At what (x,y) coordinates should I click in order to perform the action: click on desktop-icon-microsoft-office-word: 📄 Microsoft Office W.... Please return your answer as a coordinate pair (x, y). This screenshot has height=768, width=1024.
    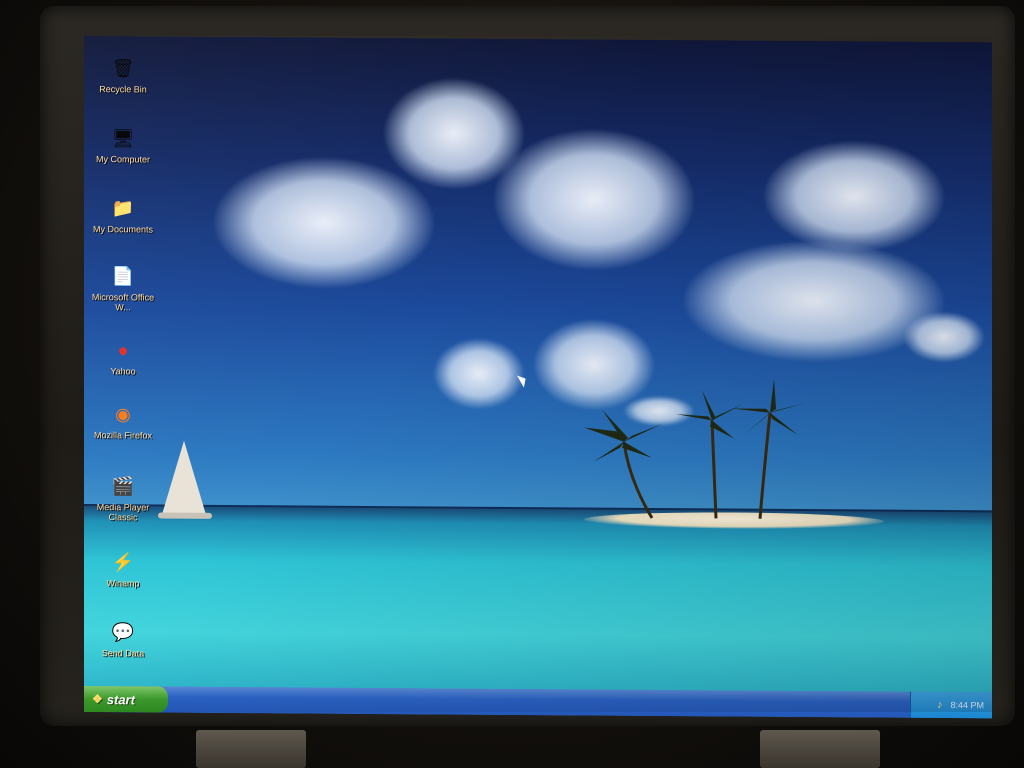
    Looking at the image, I should click on (123, 294).